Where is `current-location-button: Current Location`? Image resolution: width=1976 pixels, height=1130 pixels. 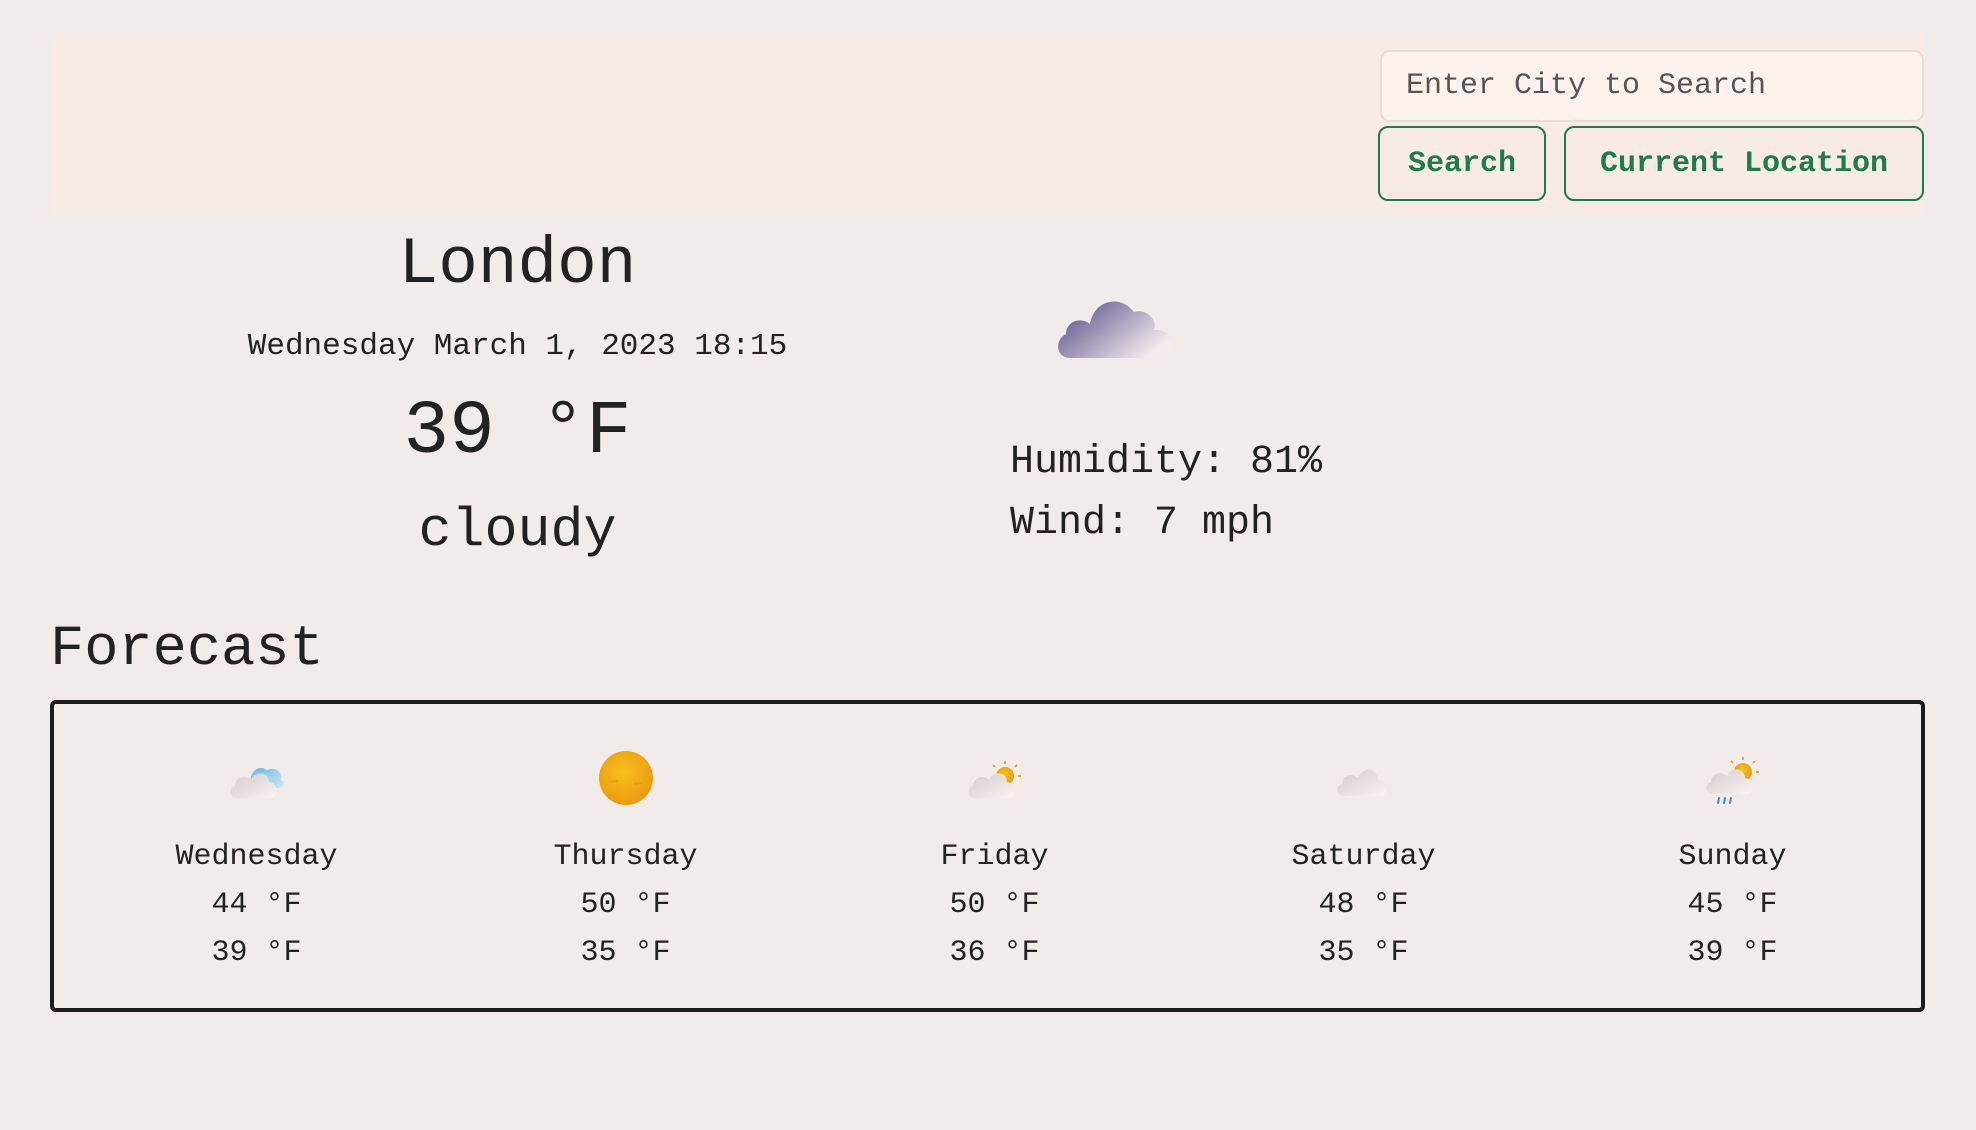
current-location-button: Current Location is located at coordinates (1744, 163).